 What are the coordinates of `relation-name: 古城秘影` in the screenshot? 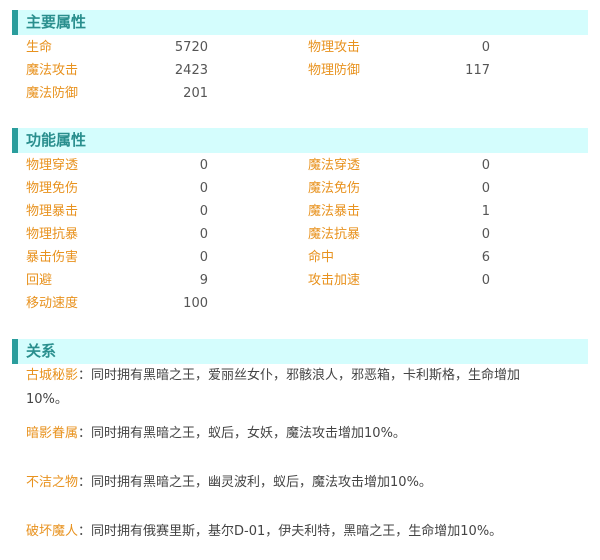 It's located at (52, 375).